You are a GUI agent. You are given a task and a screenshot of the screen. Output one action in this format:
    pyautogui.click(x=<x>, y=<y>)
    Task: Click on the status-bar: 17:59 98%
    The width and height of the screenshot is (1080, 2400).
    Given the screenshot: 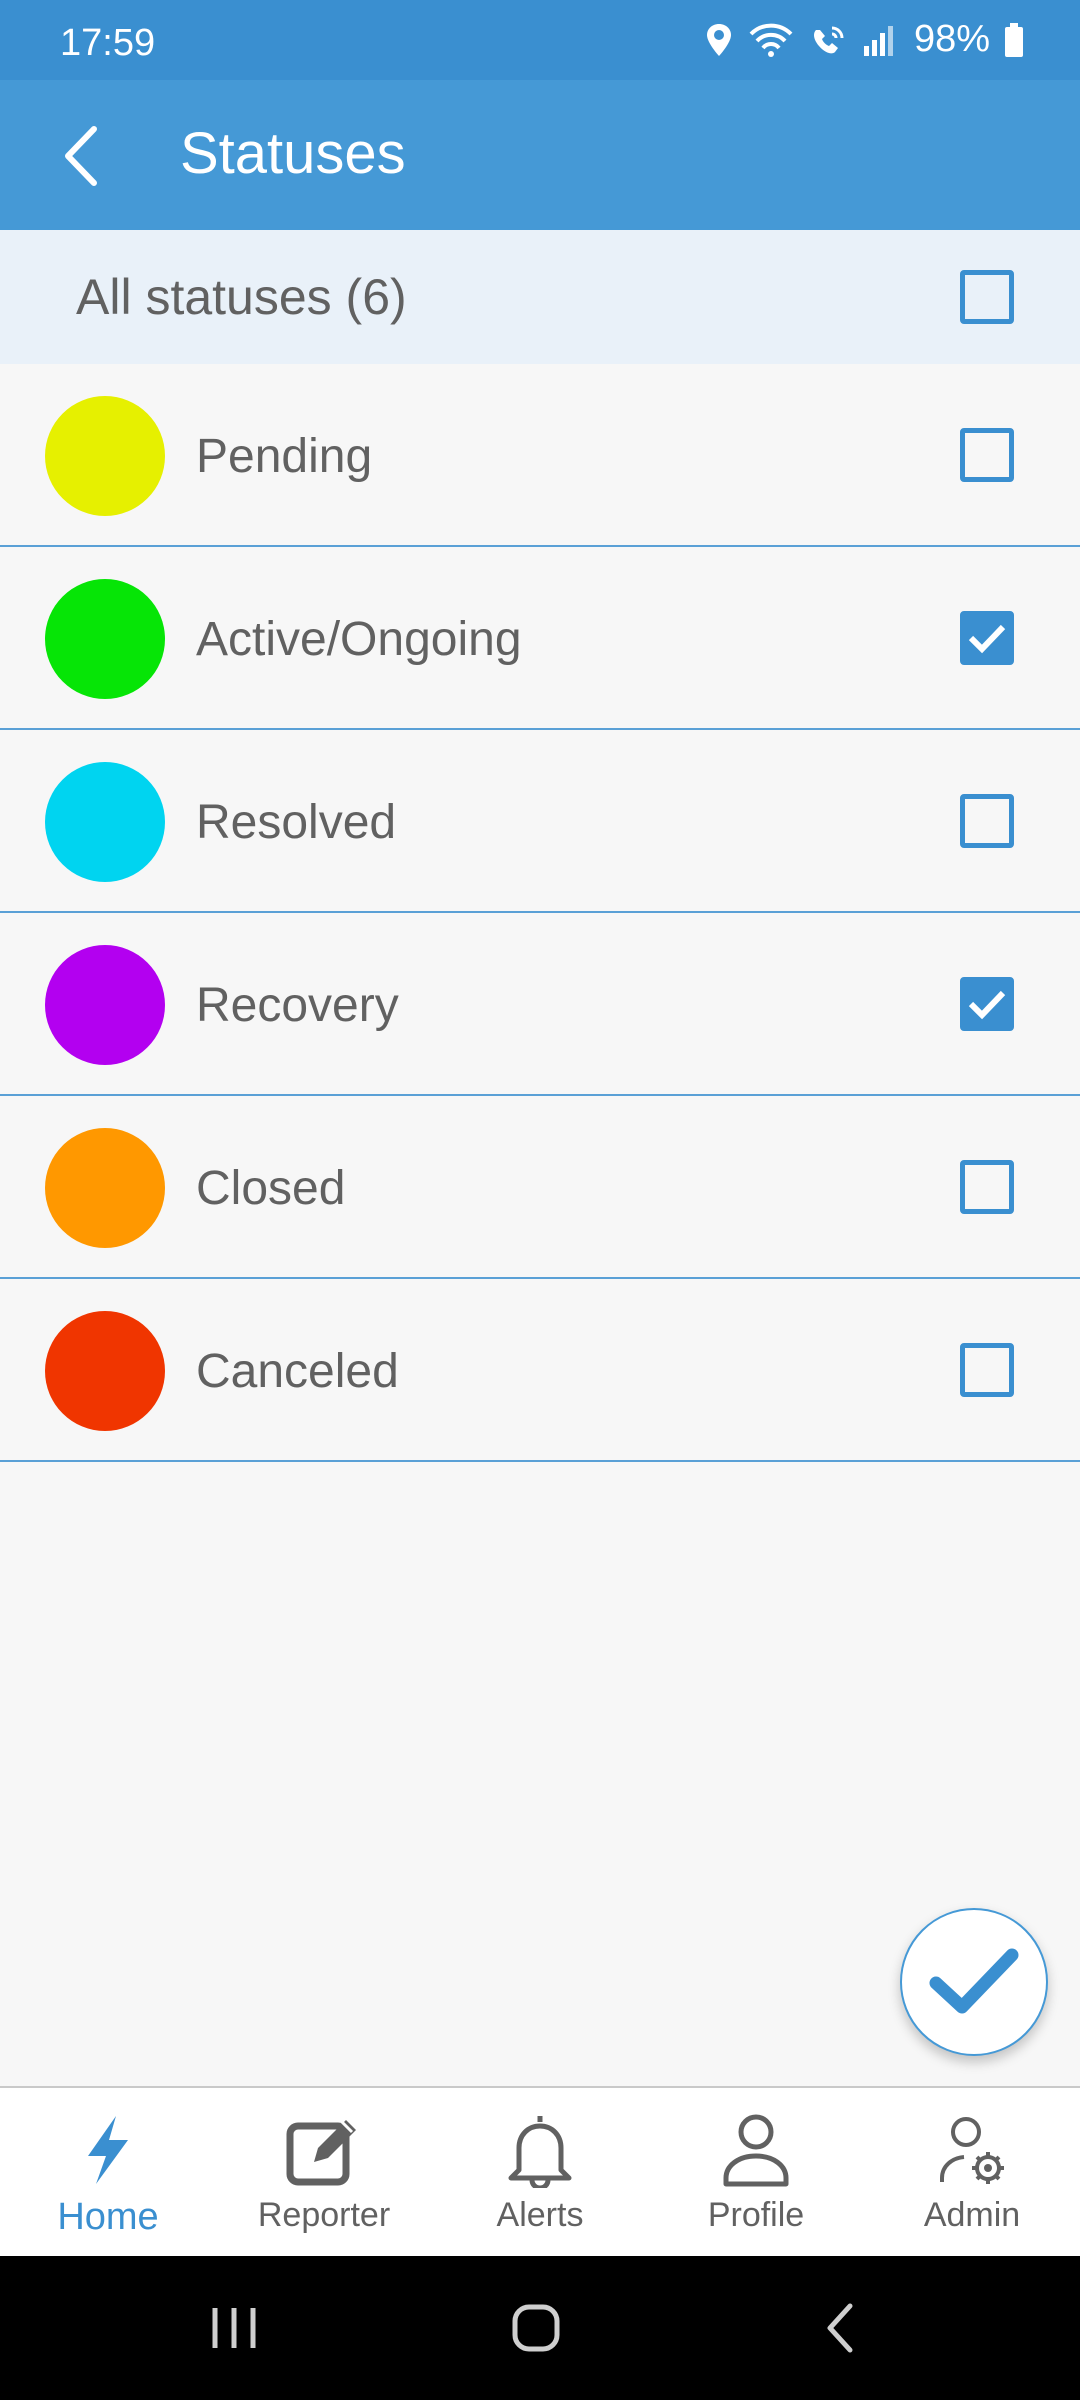 What is the action you would take?
    pyautogui.click(x=540, y=40)
    